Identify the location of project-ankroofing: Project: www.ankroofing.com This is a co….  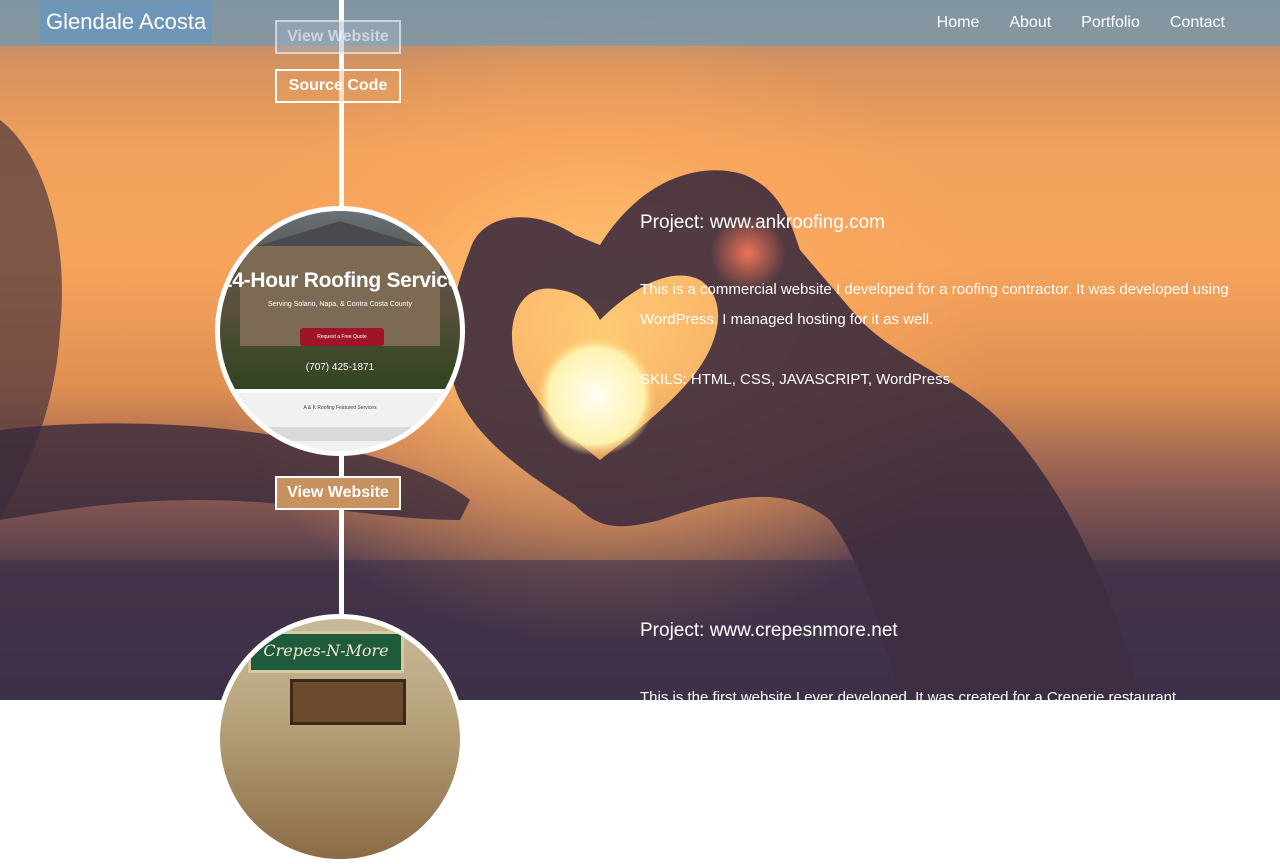
(940, 303).